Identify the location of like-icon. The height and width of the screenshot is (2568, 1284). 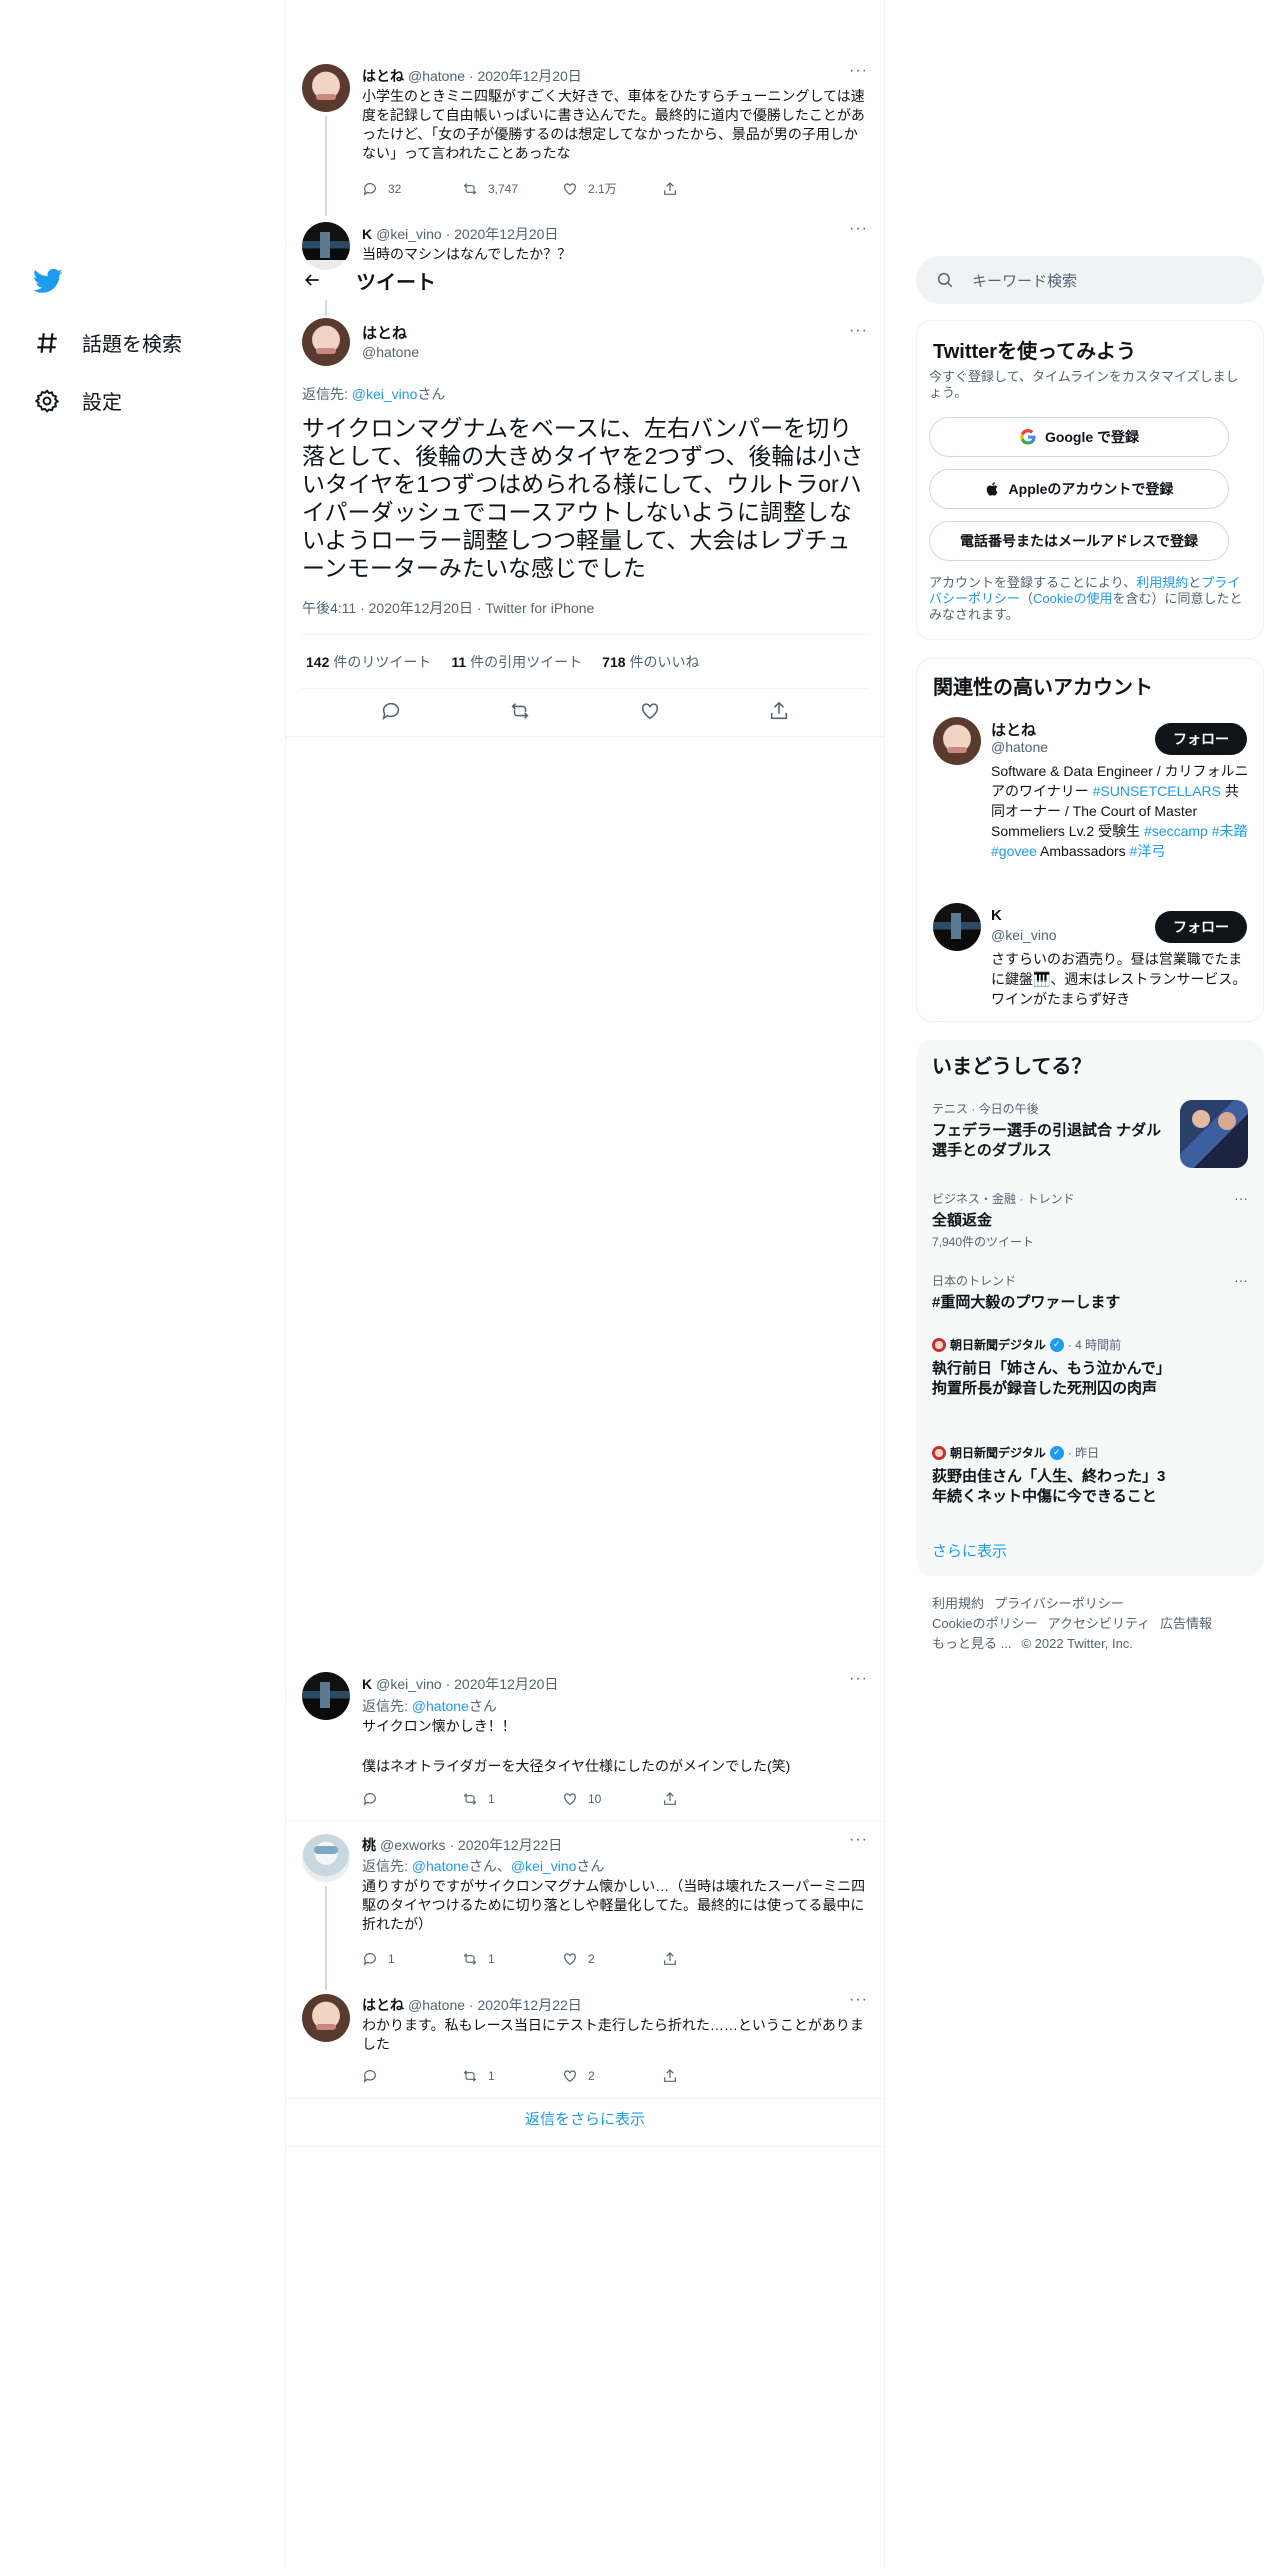
(650, 711).